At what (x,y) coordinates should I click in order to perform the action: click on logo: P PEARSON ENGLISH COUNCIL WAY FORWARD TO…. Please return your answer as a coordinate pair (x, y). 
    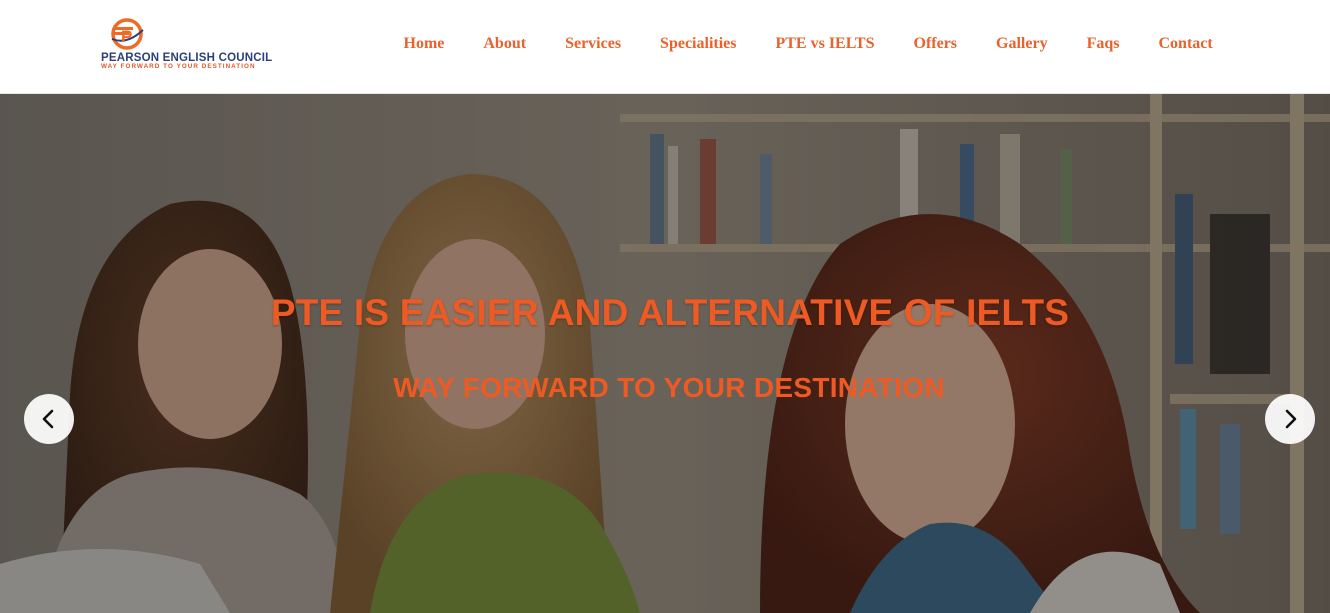
    Looking at the image, I should click on (190, 45).